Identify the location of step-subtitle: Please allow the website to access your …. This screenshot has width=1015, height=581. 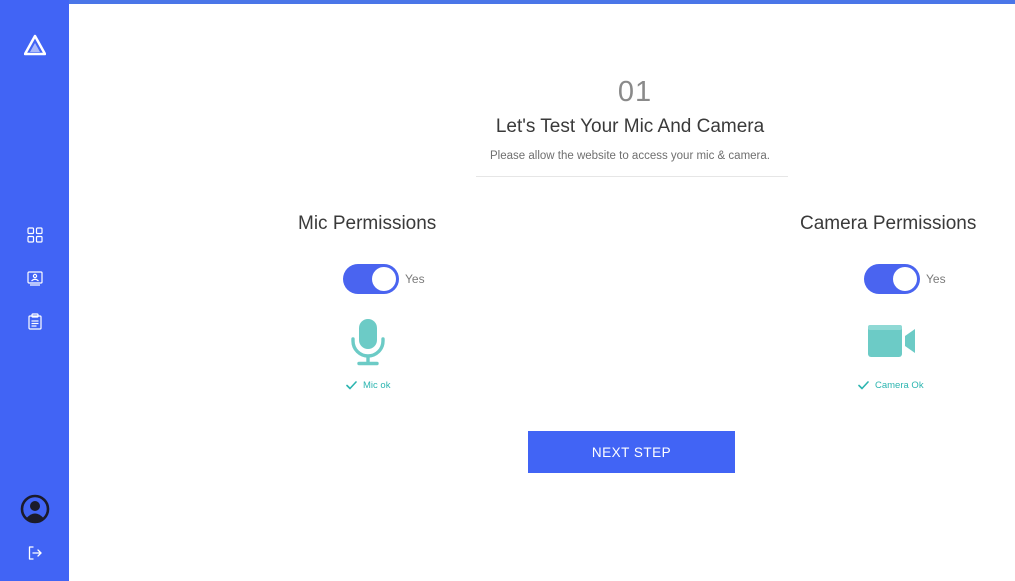
(630, 156).